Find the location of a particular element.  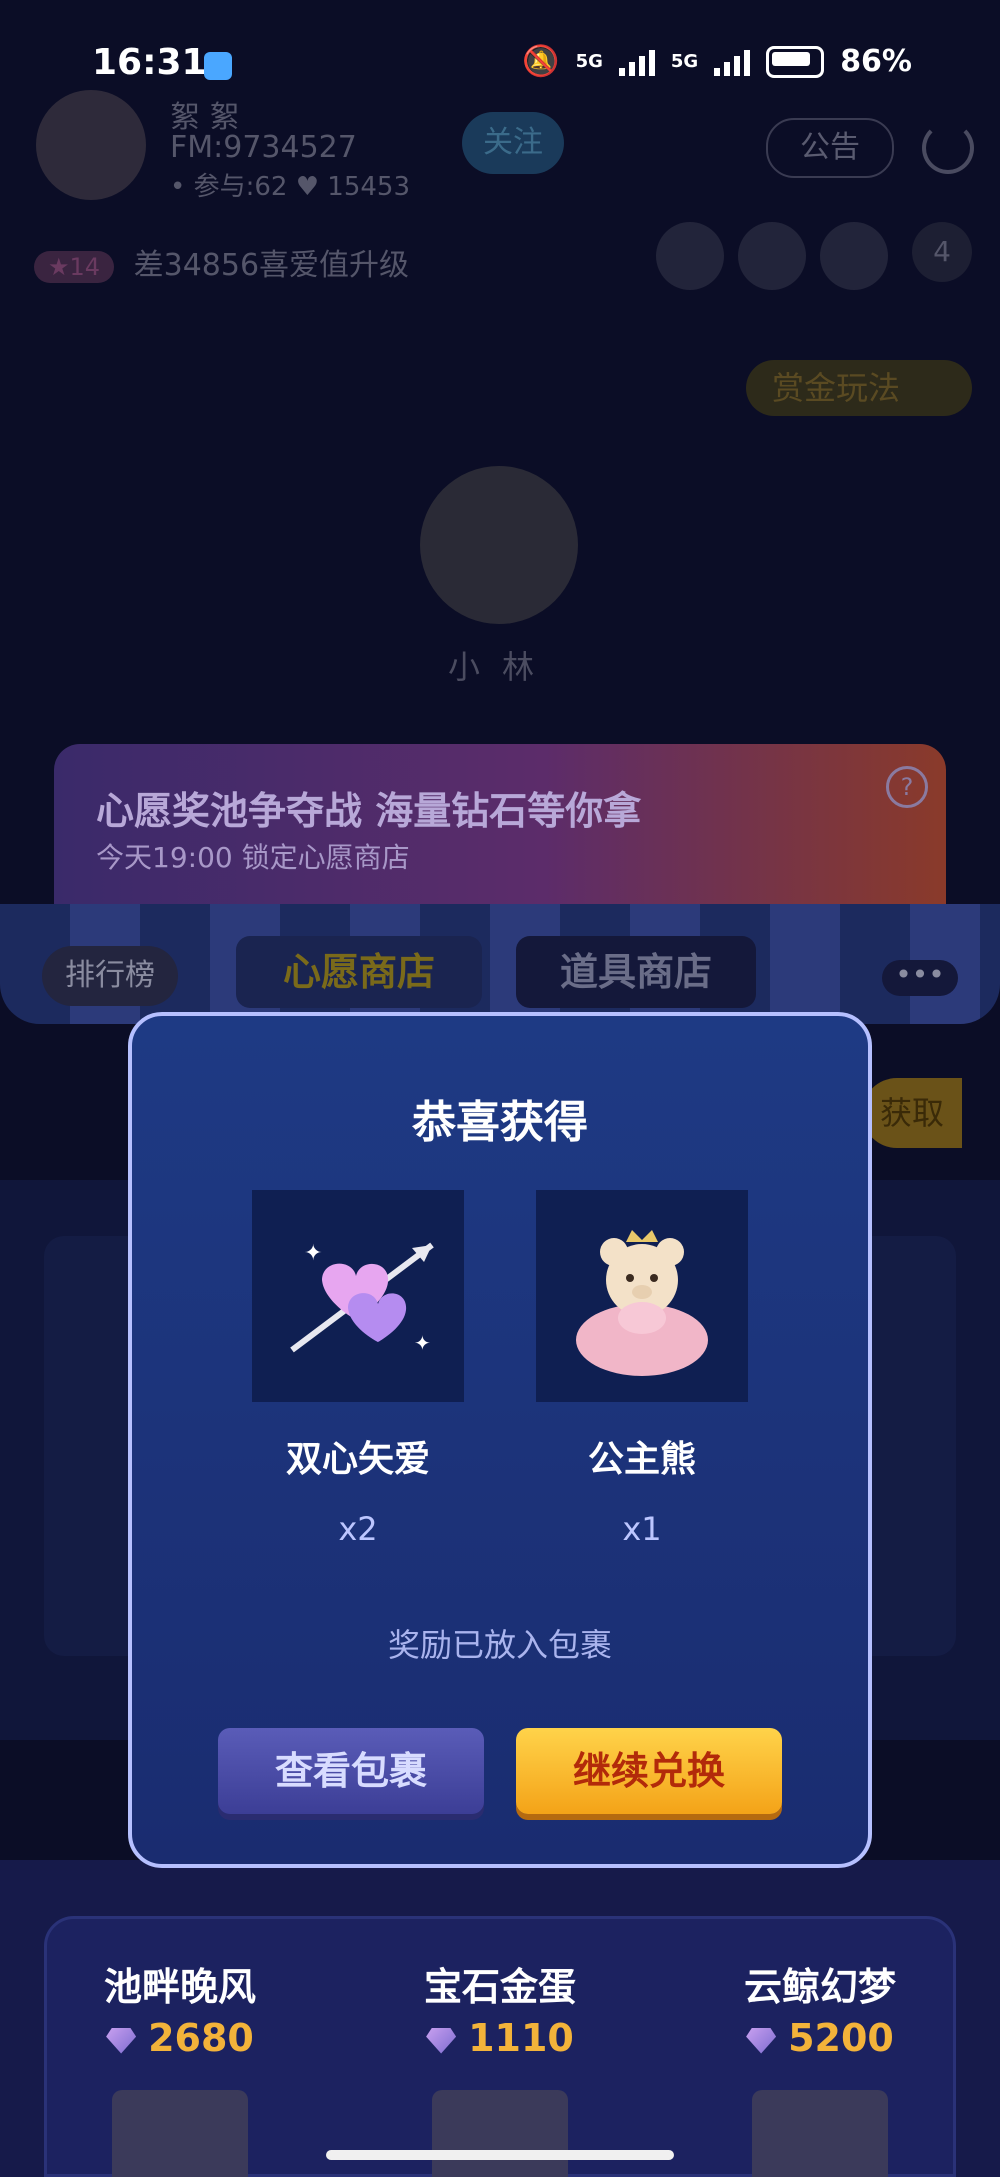

level-text: 差34856喜爱值升级 is located at coordinates (271, 265).